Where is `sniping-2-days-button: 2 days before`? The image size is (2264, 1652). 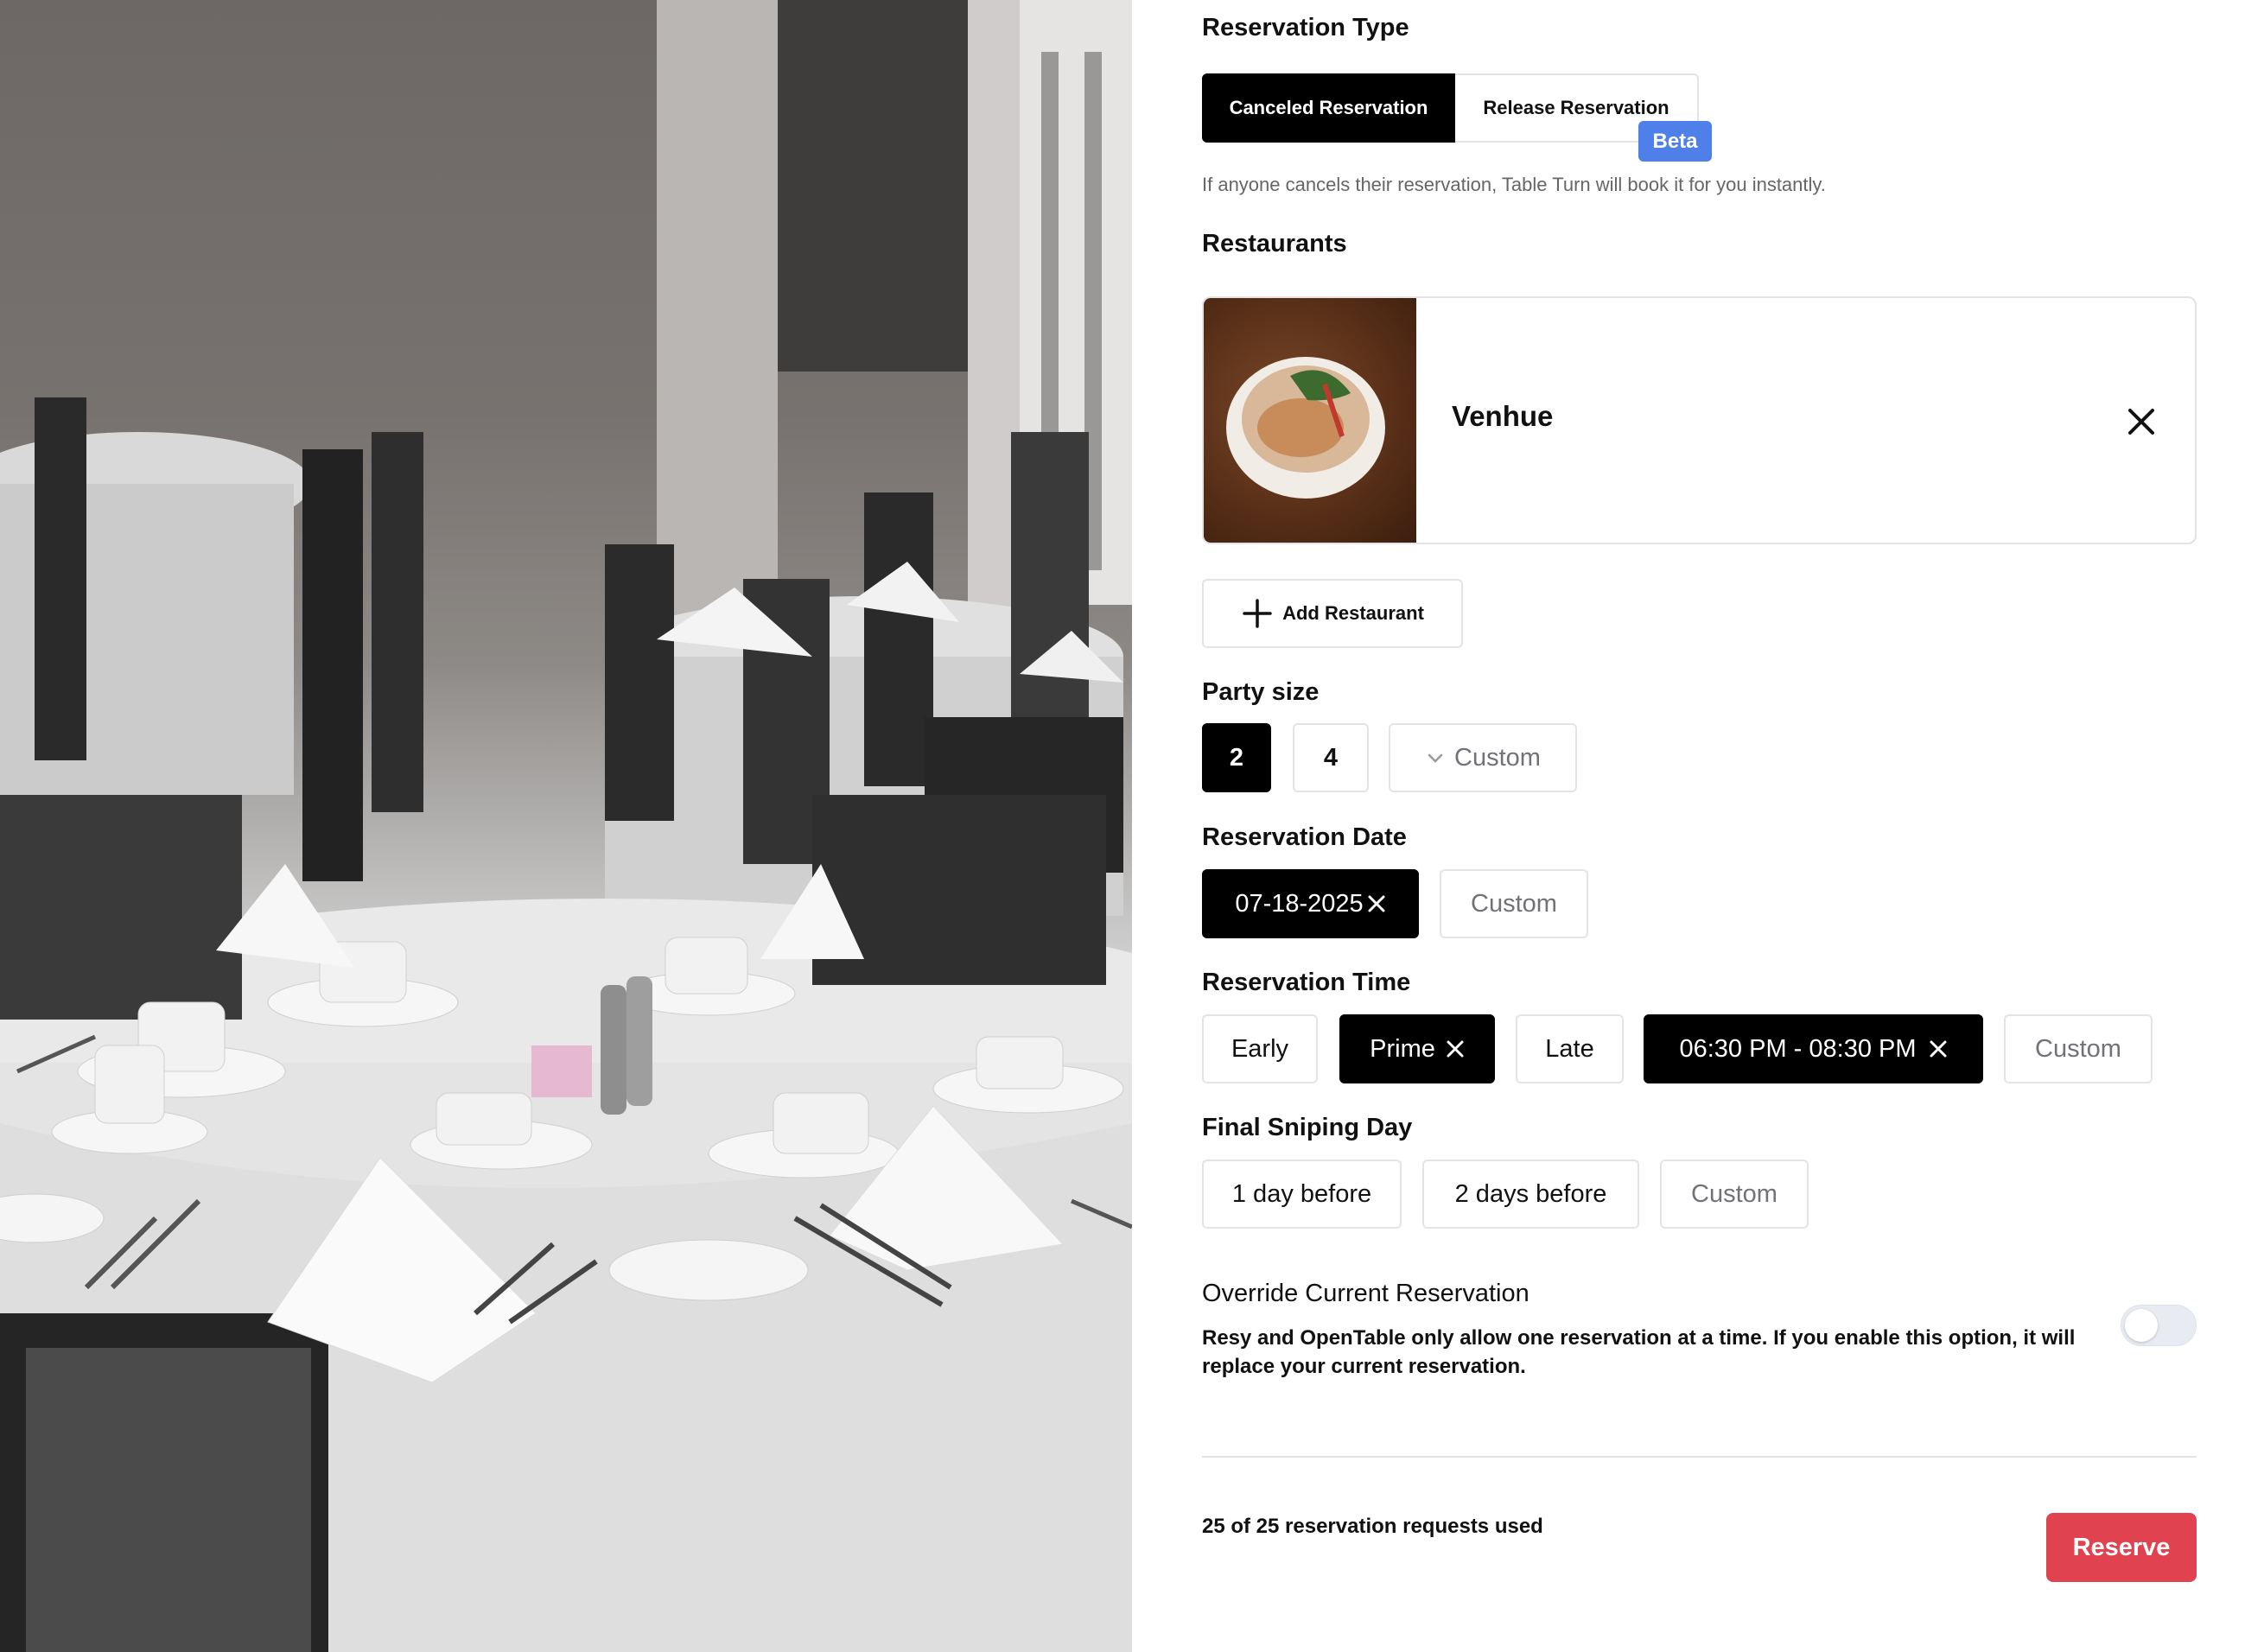 sniping-2-days-button: 2 days before is located at coordinates (1530, 1195).